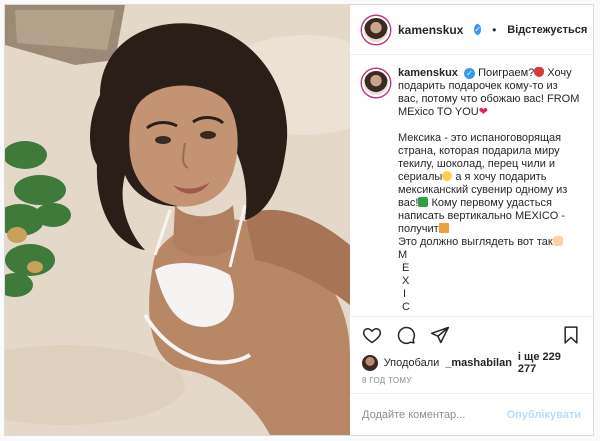  I want to click on clover-emoji-icon, so click(423, 202).